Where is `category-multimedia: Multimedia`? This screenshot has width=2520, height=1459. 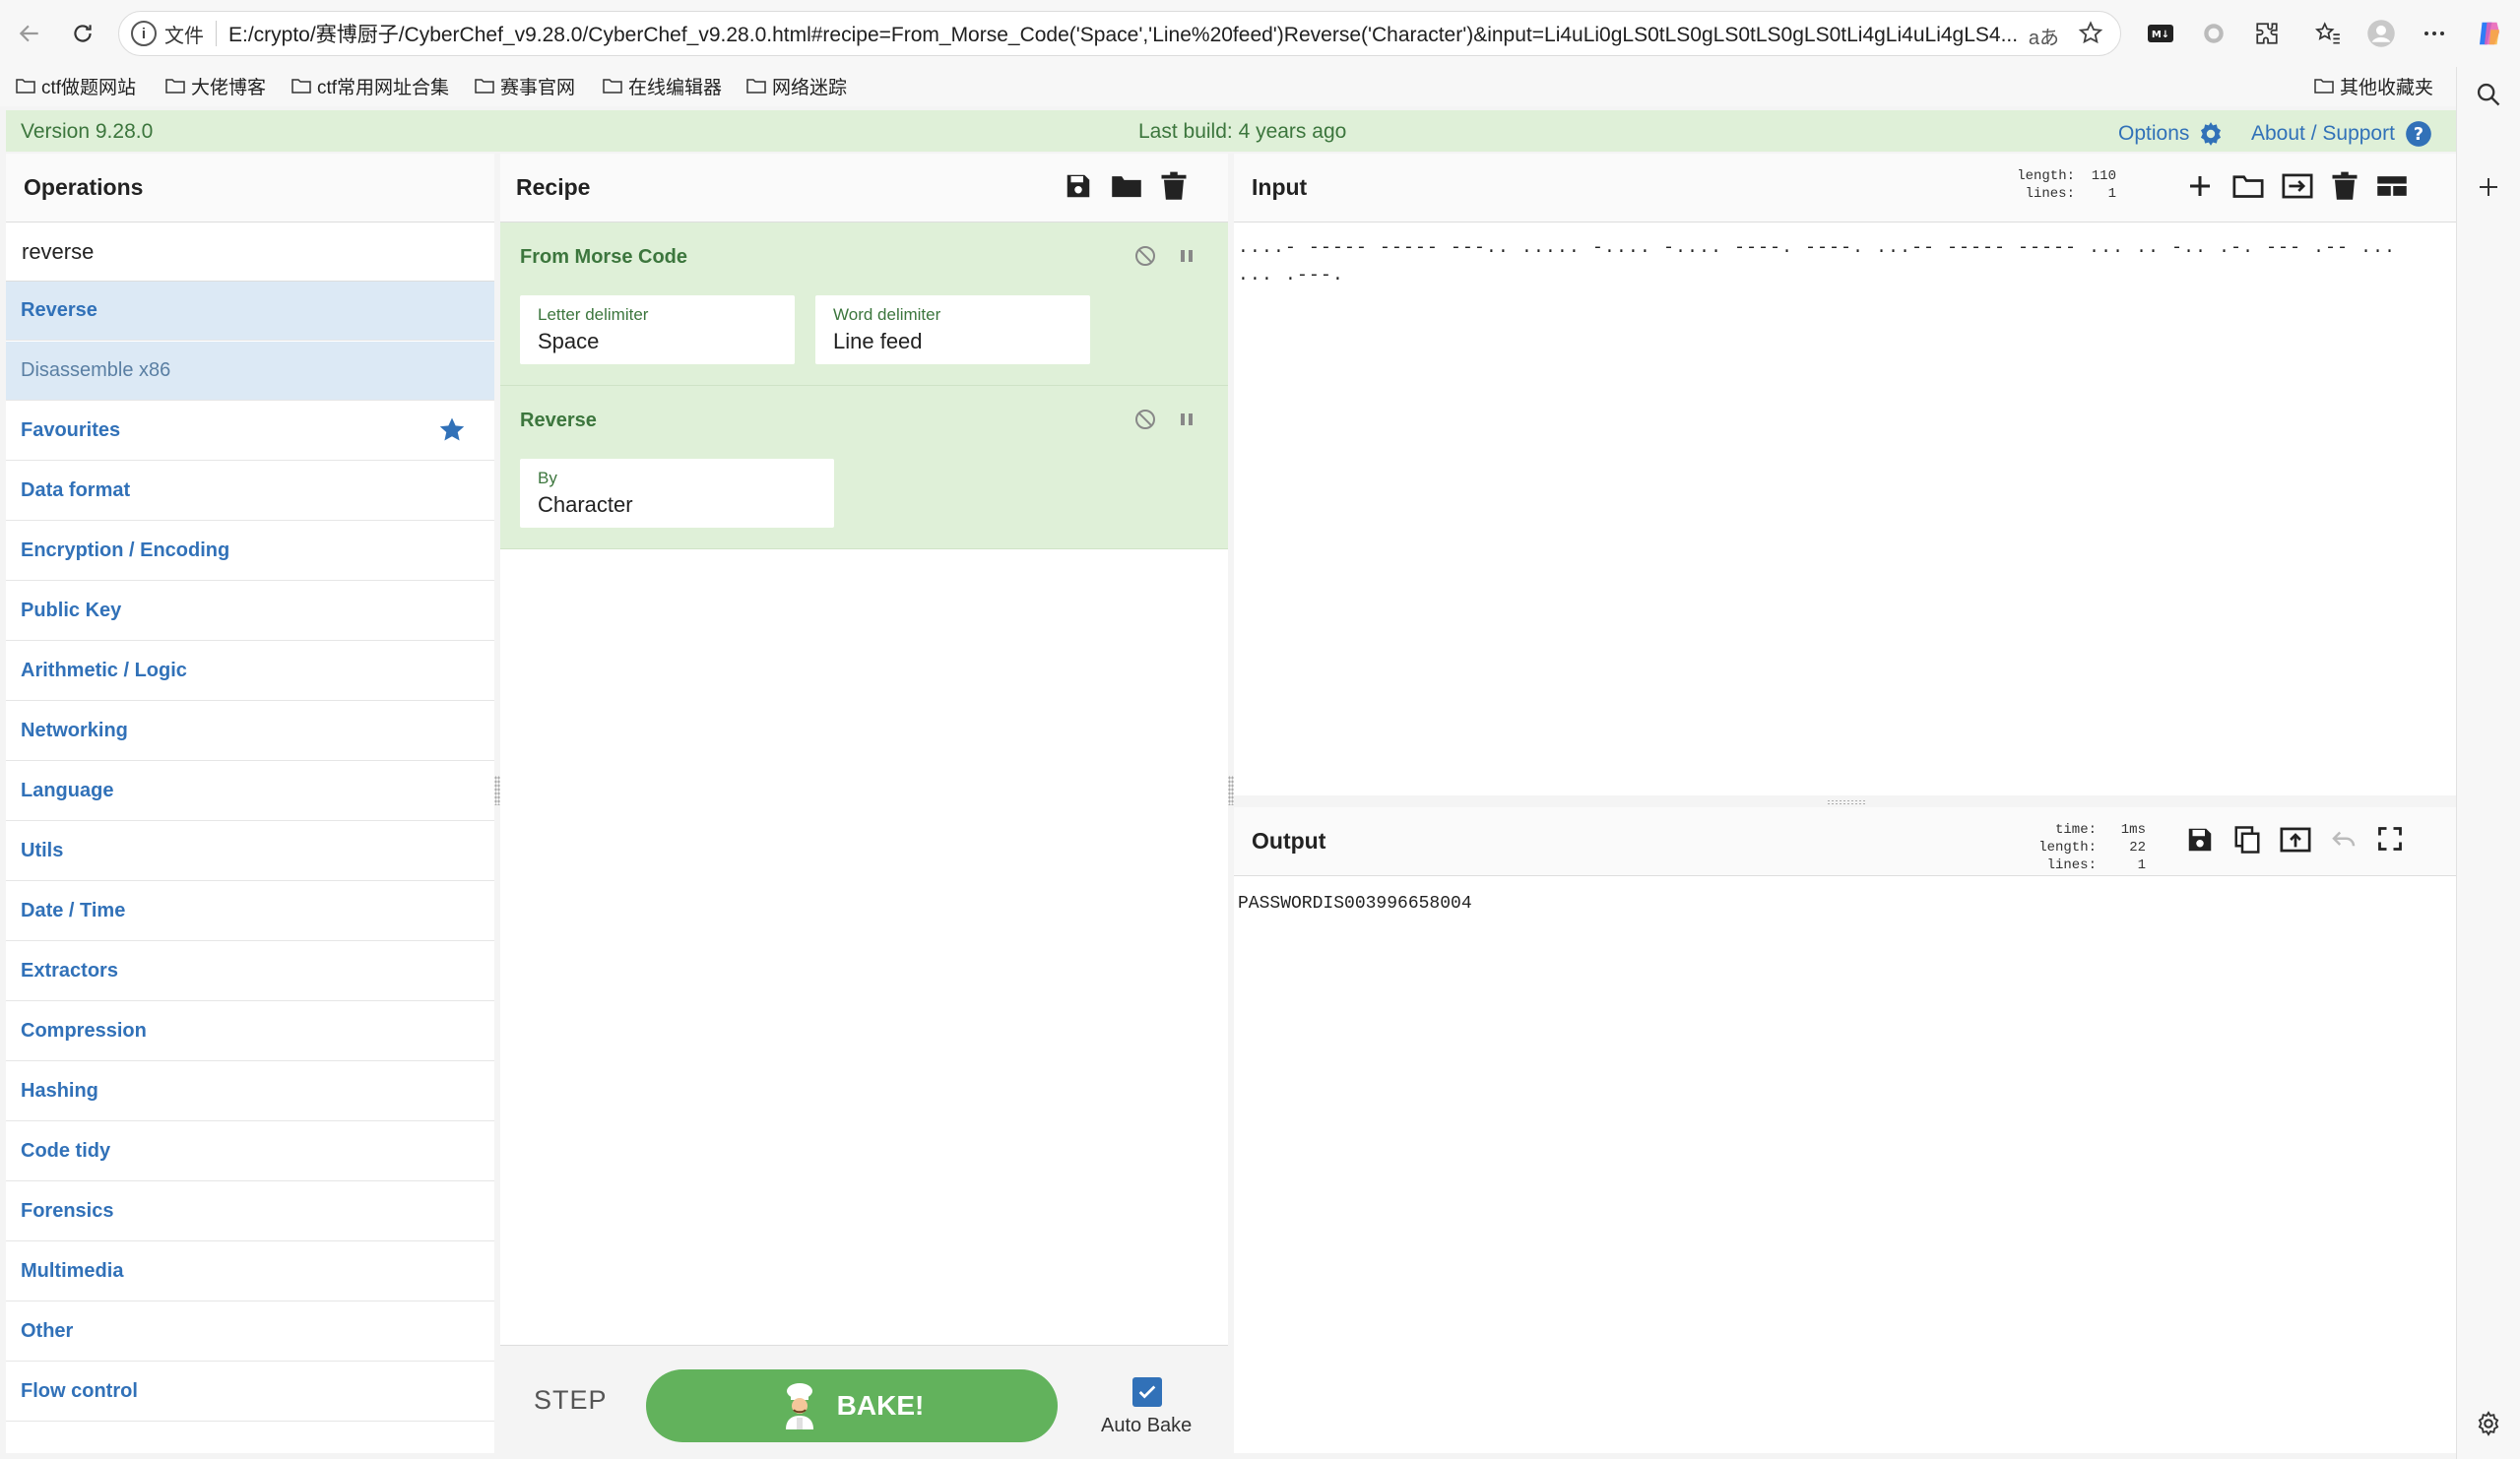
category-multimedia: Multimedia is located at coordinates (250, 1271).